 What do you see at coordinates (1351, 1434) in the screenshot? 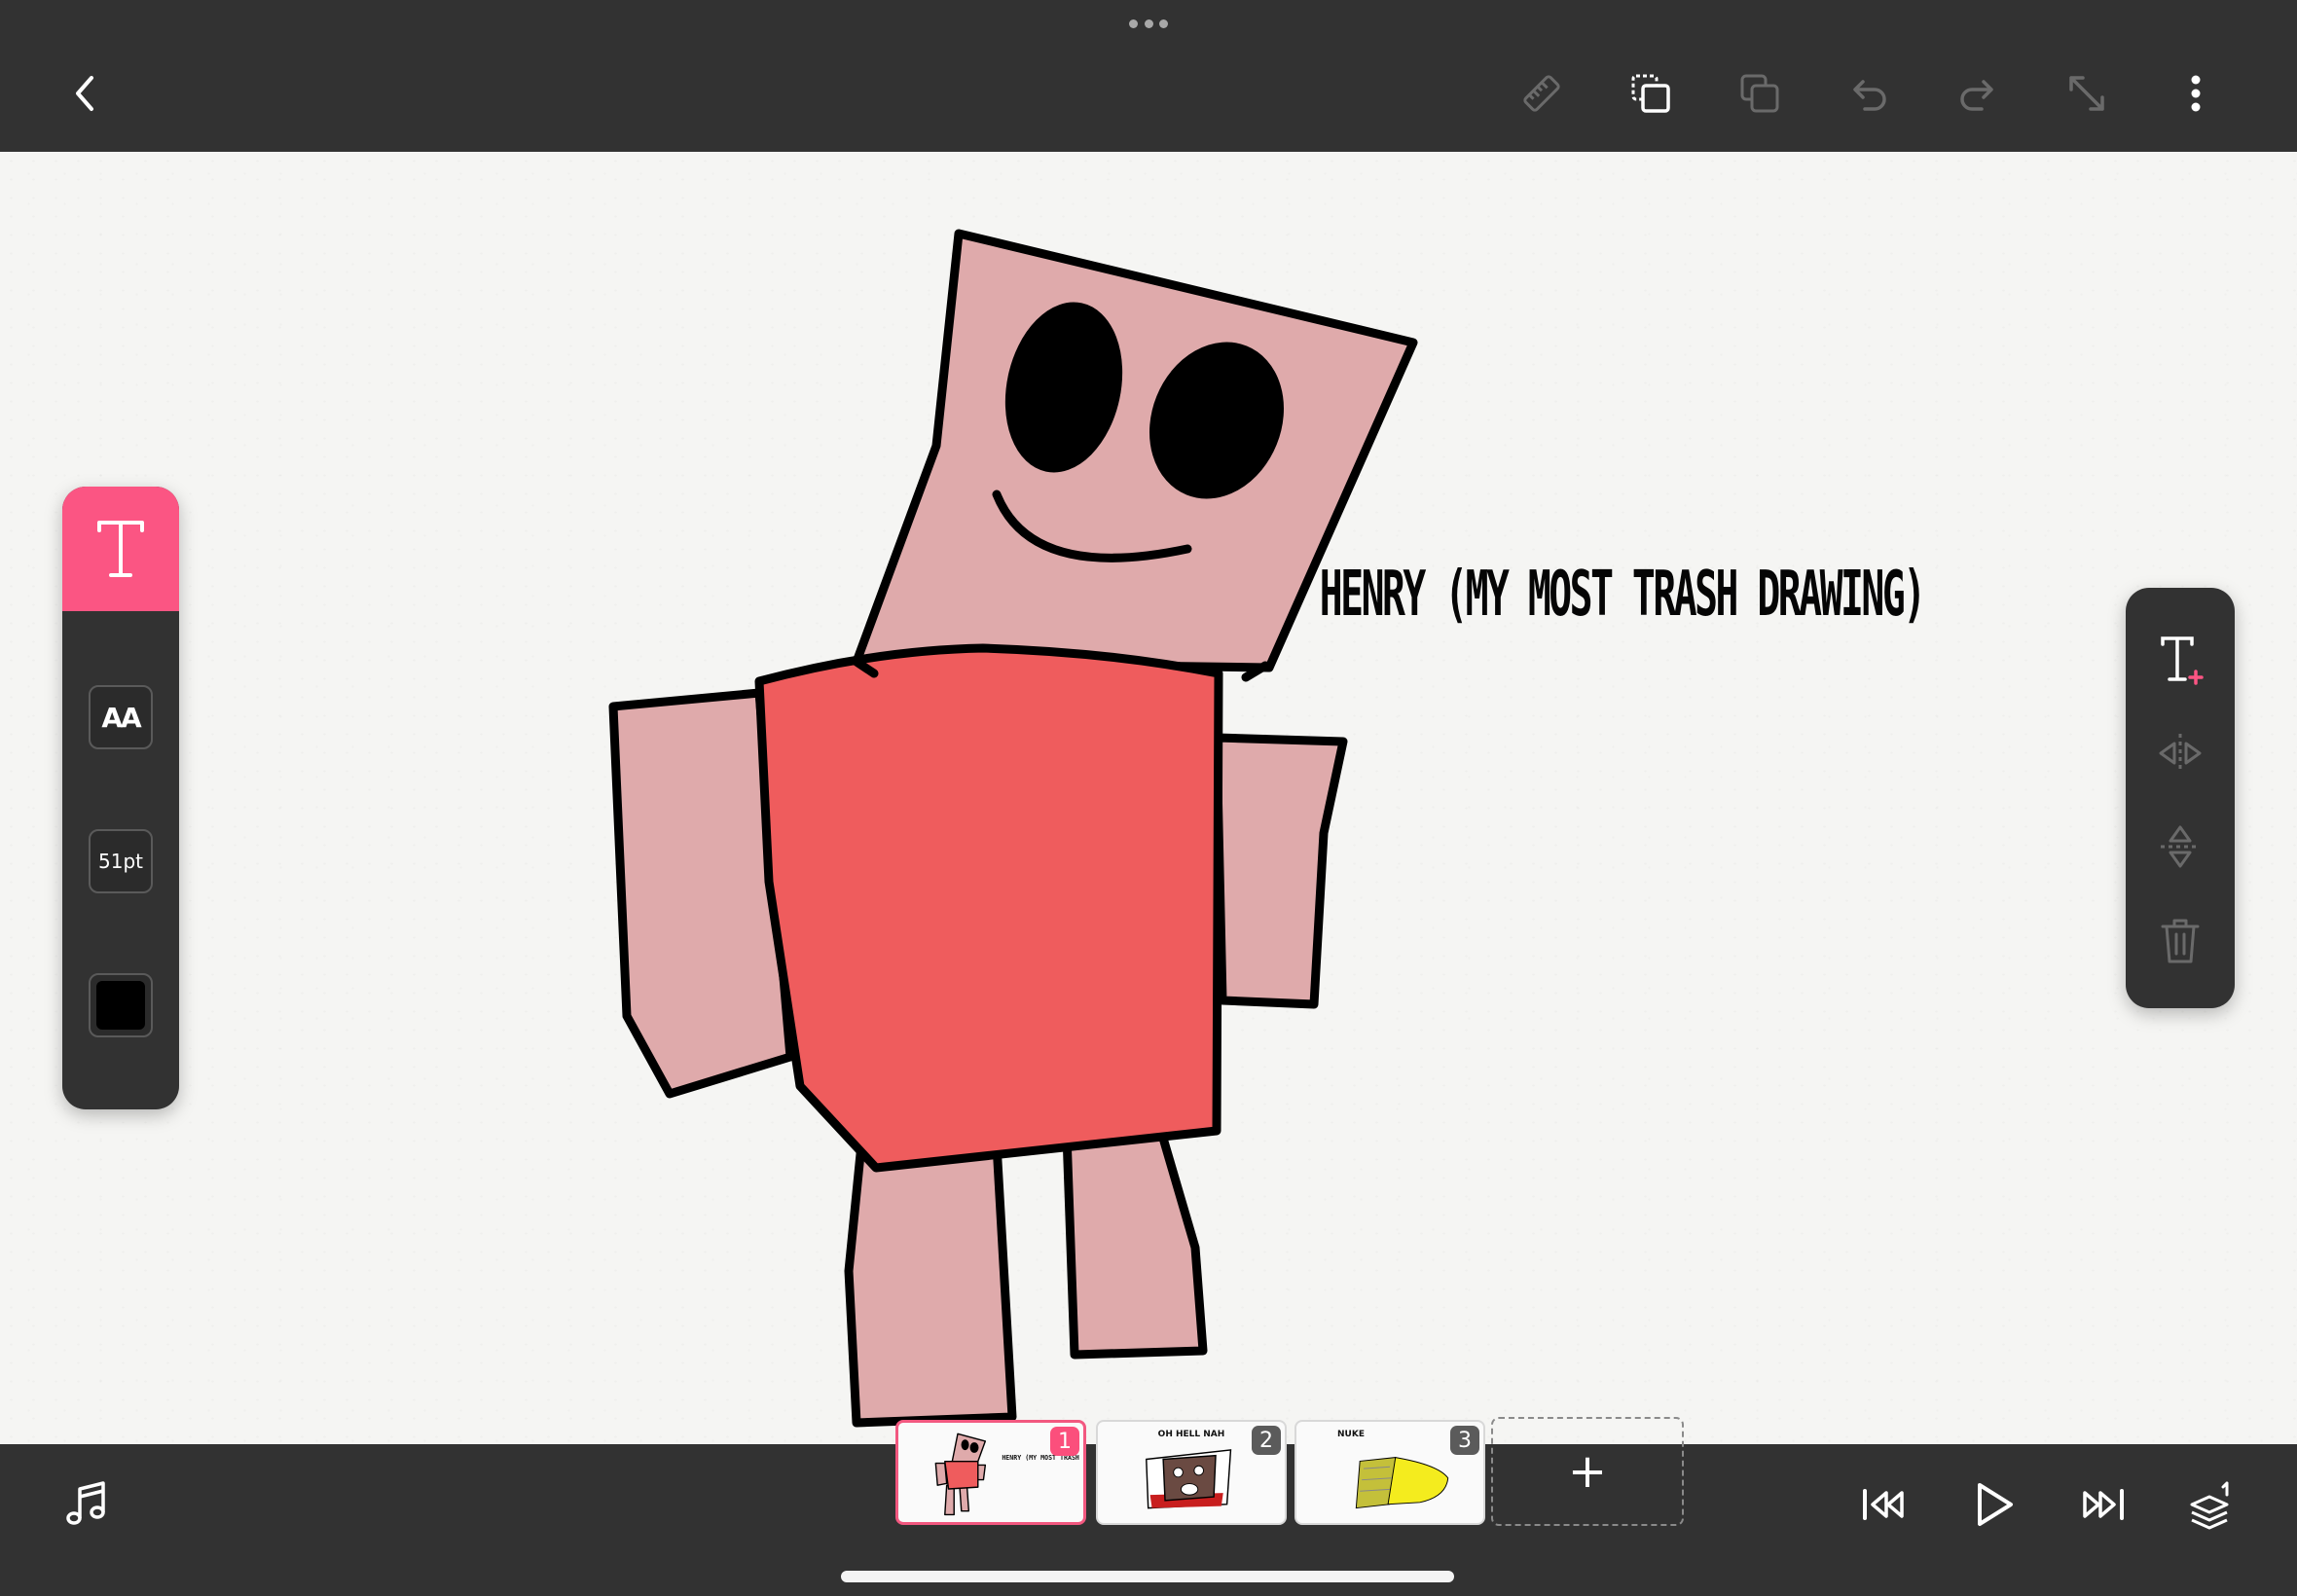
I see `frame-3-caption: NUKE` at bounding box center [1351, 1434].